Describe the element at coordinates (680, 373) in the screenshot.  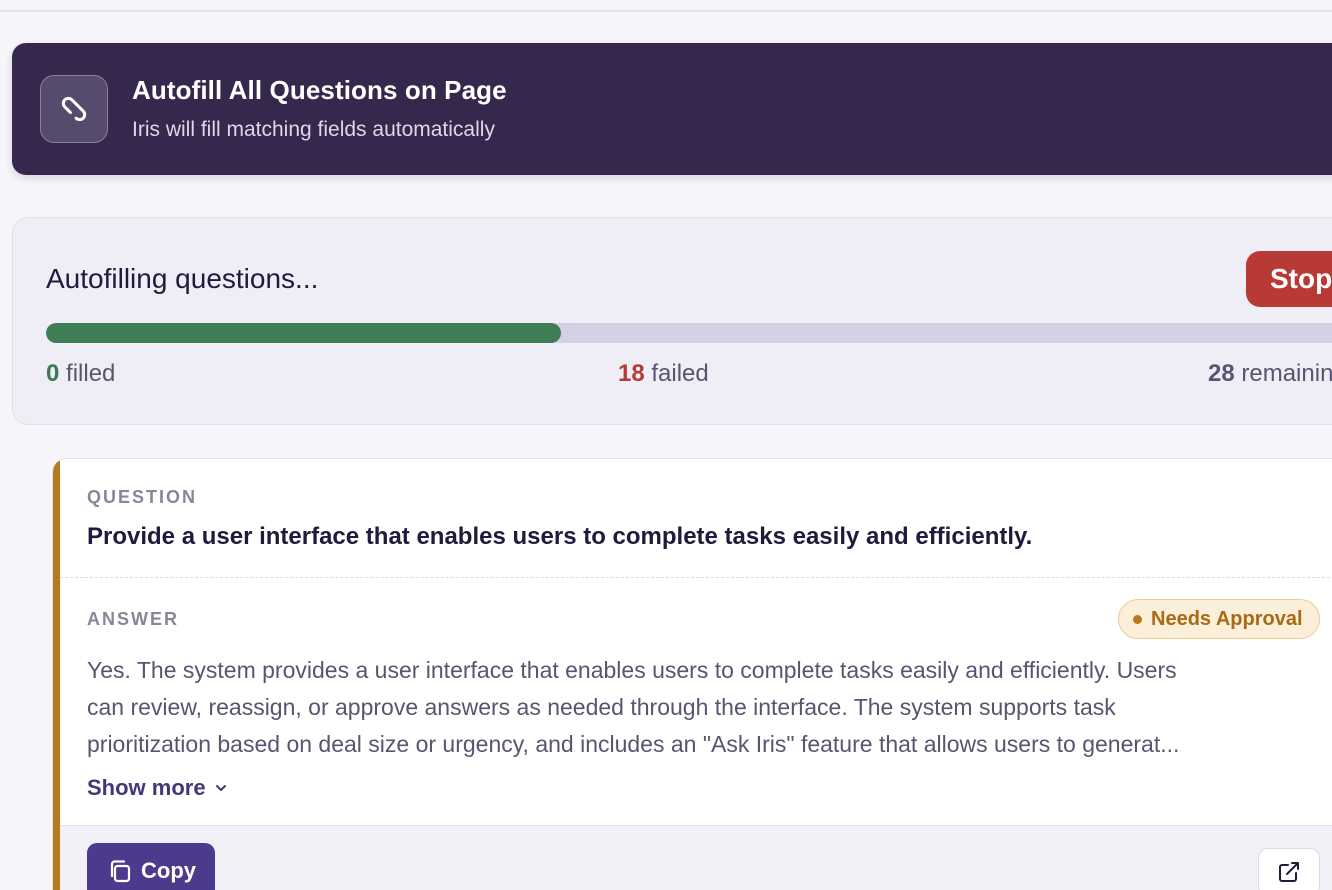
I see `failed-label: failed` at that location.